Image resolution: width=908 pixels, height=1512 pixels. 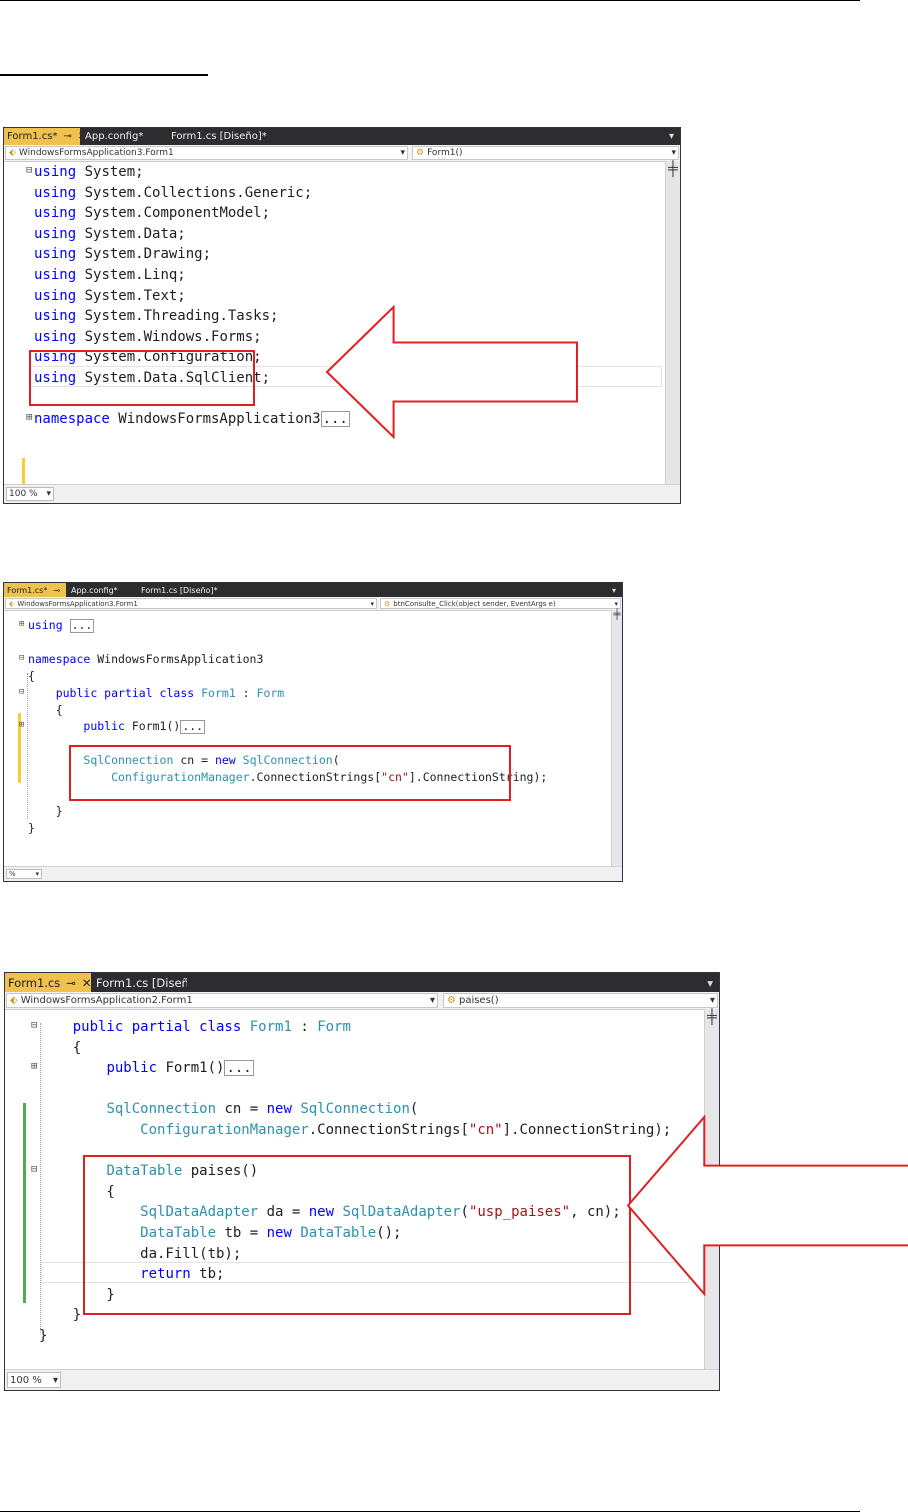 I want to click on horizontal-scrollbar: % ▾, so click(x=313, y=873).